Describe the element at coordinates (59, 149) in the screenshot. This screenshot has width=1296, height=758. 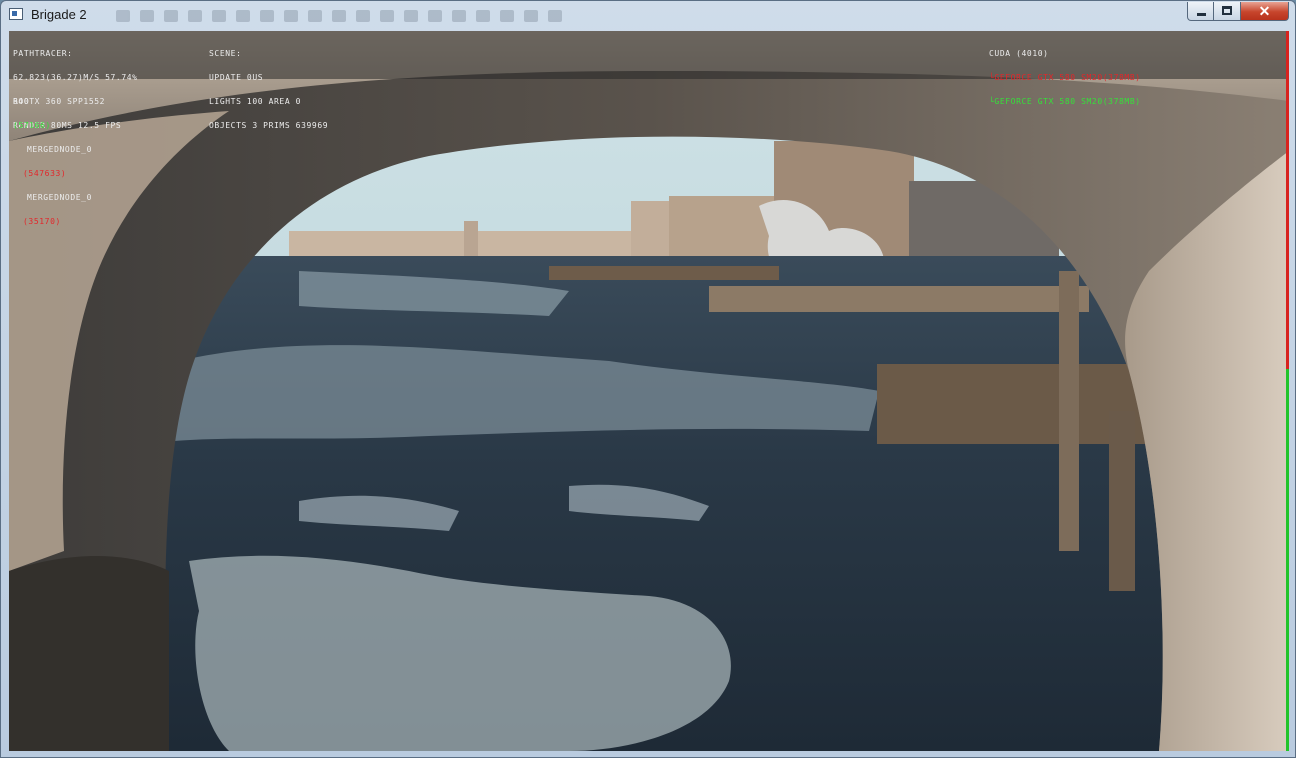
I see `tree-node-1: MERGEDNODE_0` at that location.